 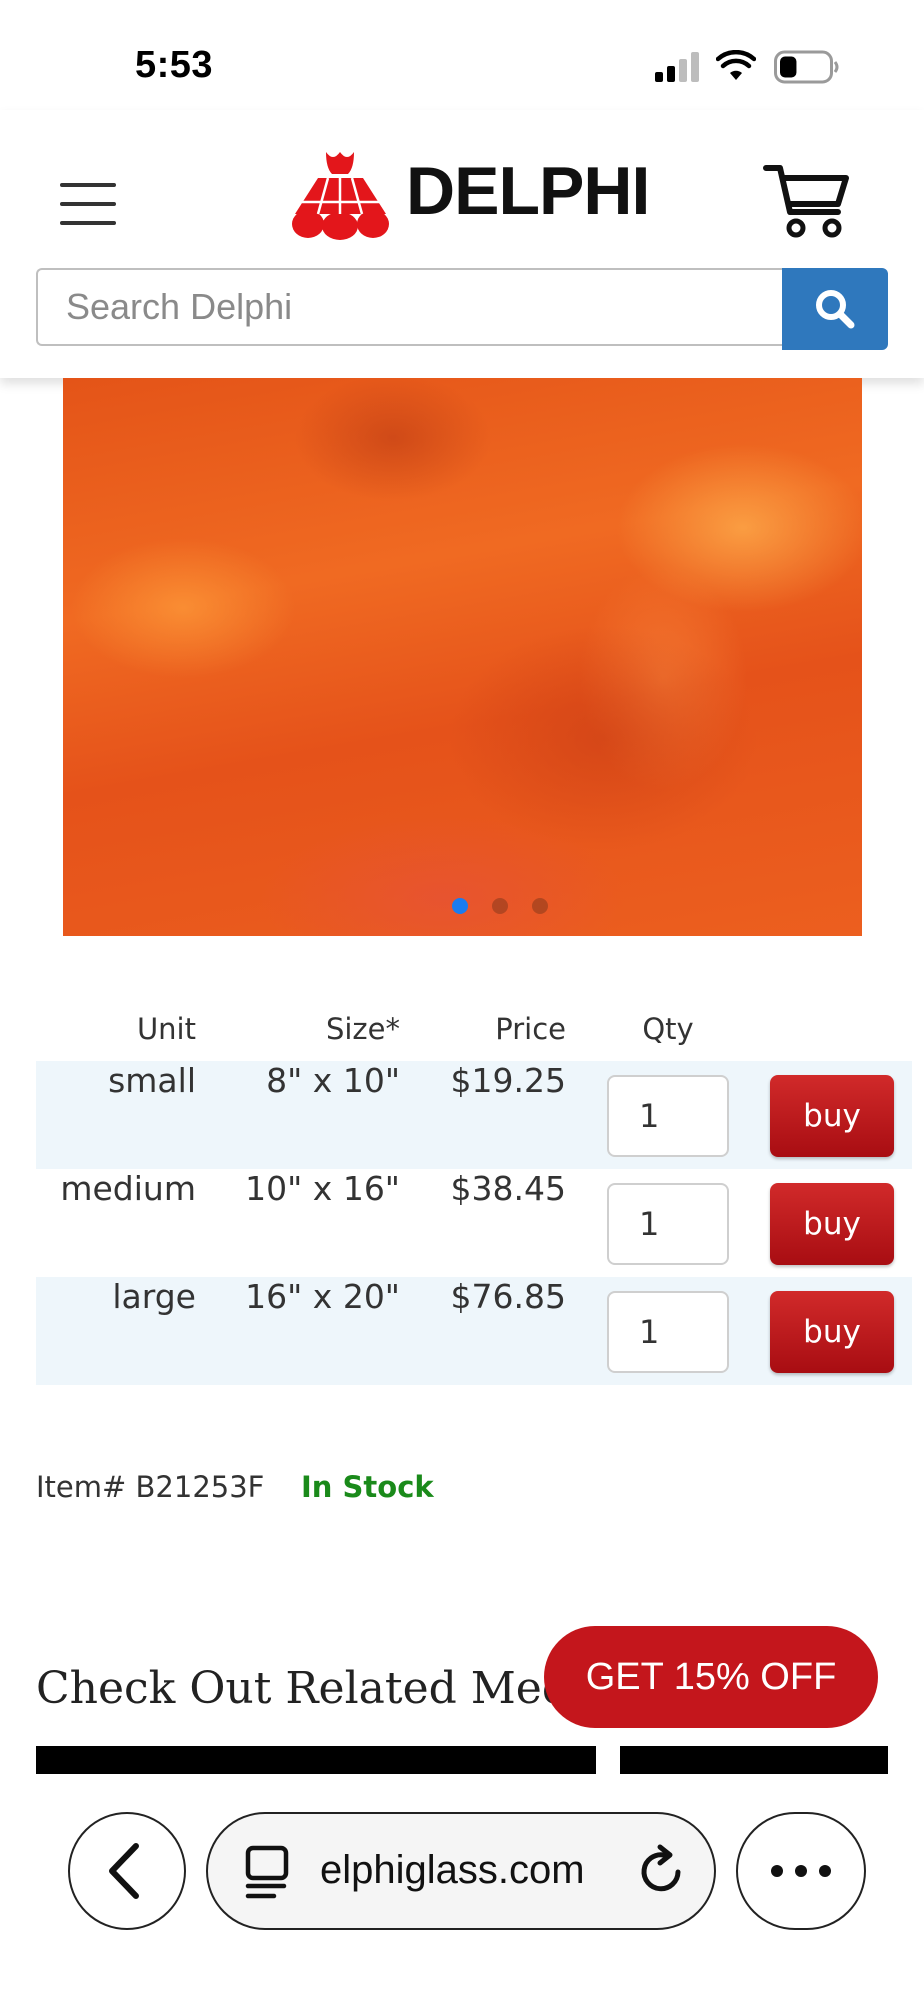 What do you see at coordinates (807, 200) in the screenshot?
I see `shopping-cart-icon` at bounding box center [807, 200].